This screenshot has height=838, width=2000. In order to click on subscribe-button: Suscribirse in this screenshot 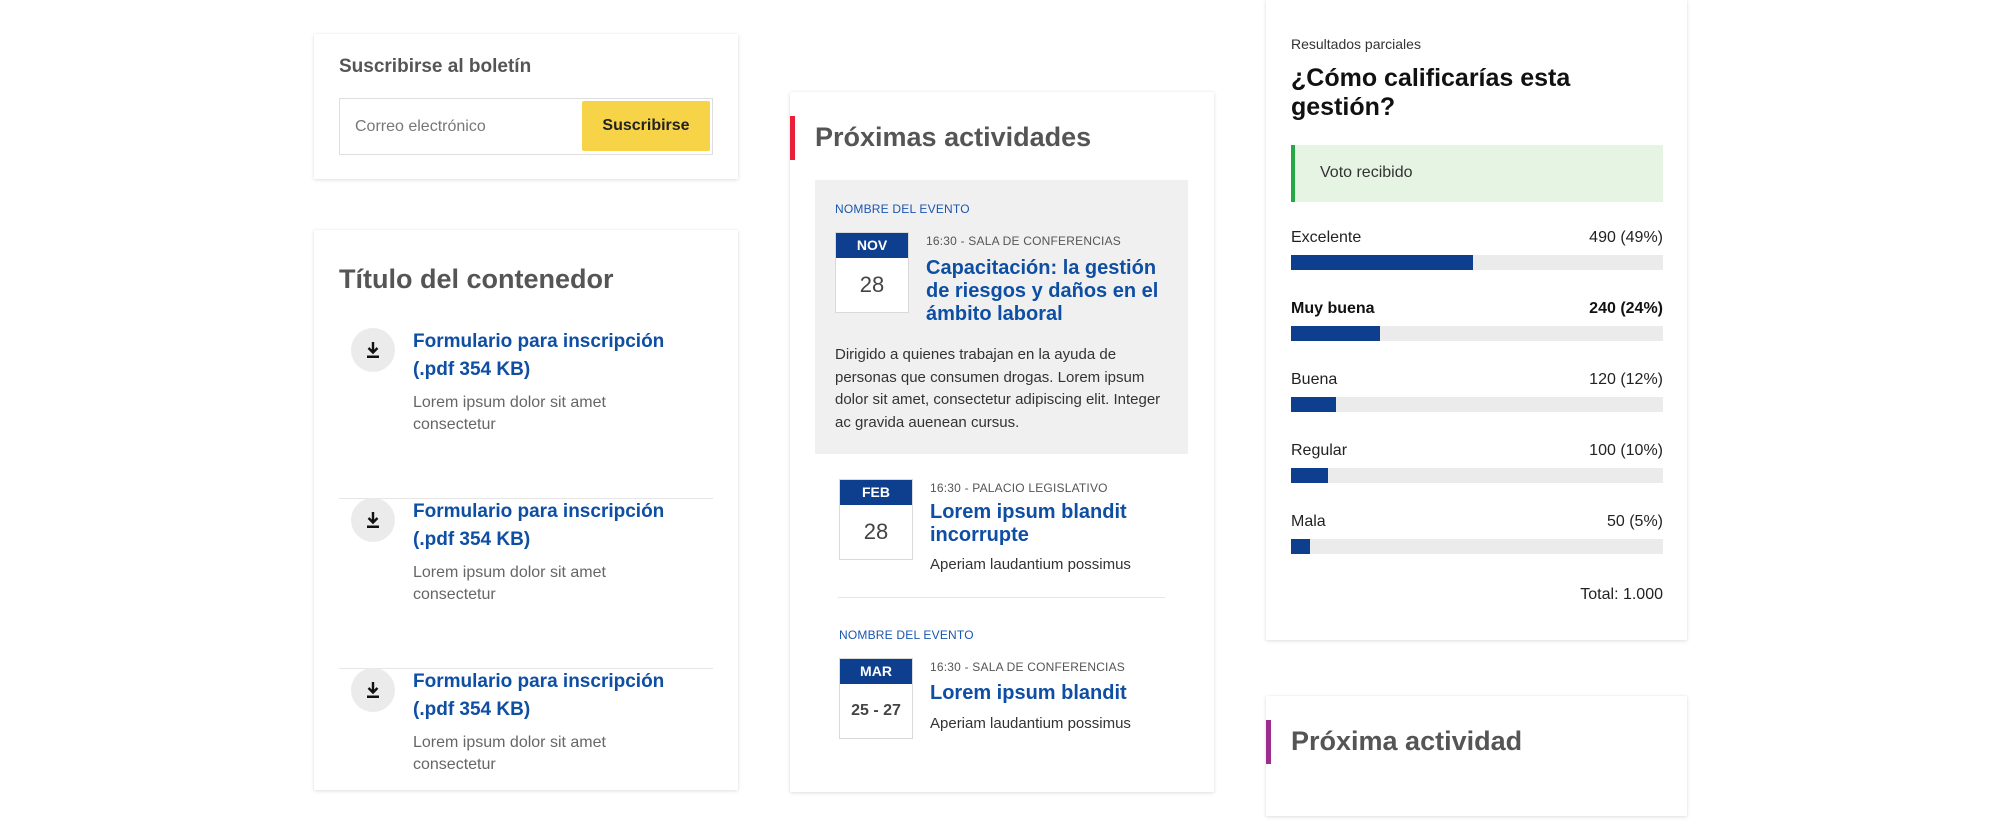, I will do `click(646, 126)`.